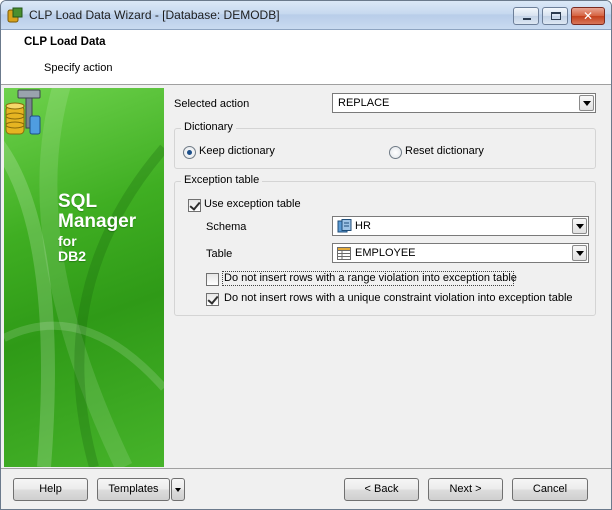 Image resolution: width=612 pixels, height=510 pixels. What do you see at coordinates (65, 42) in the screenshot?
I see `step-title: CLP Load Data` at bounding box center [65, 42].